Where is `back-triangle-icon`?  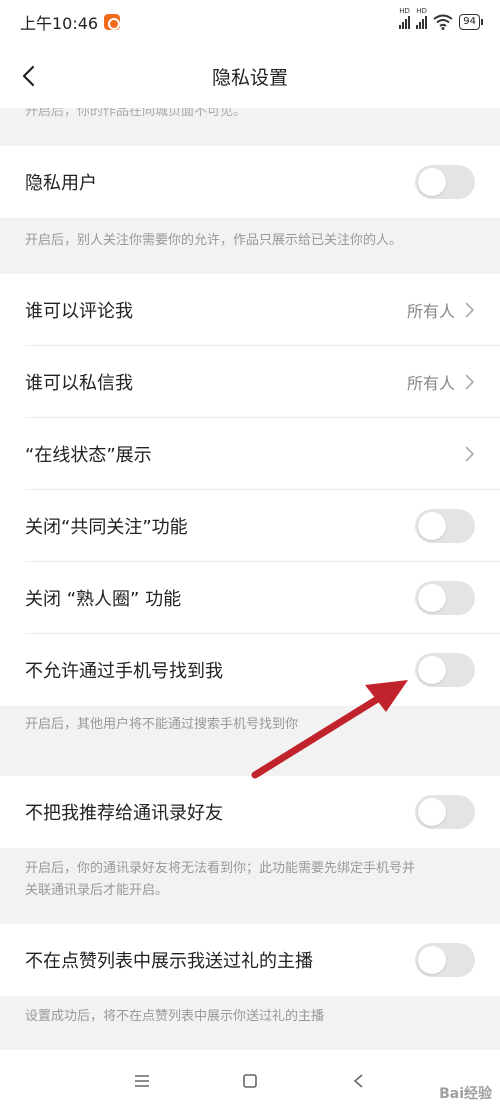
back-triangle-icon is located at coordinates (358, 1080).